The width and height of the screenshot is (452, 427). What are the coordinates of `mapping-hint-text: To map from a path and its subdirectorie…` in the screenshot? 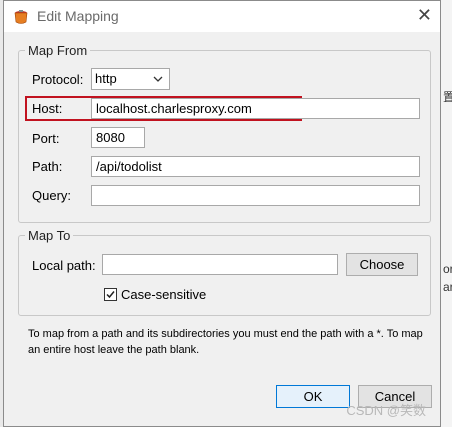 It's located at (225, 342).